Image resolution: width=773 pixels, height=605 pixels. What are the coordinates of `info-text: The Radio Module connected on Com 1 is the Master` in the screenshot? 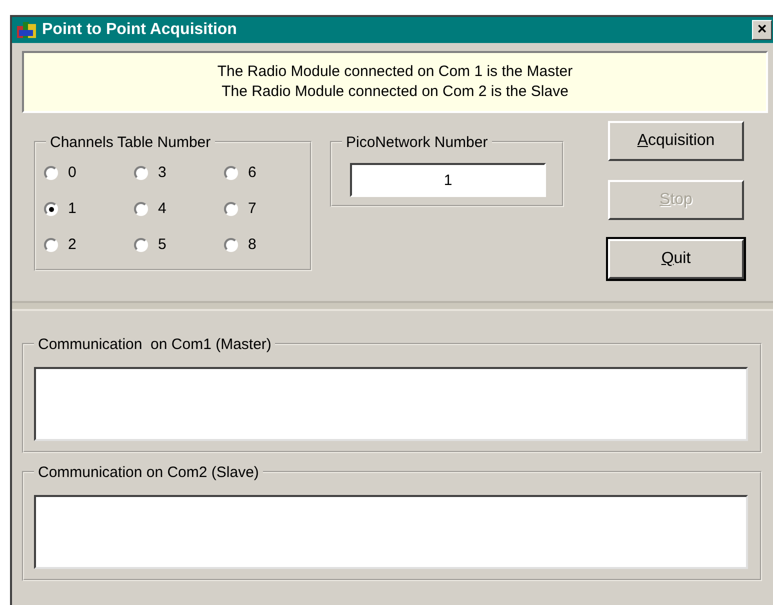 It's located at (395, 72).